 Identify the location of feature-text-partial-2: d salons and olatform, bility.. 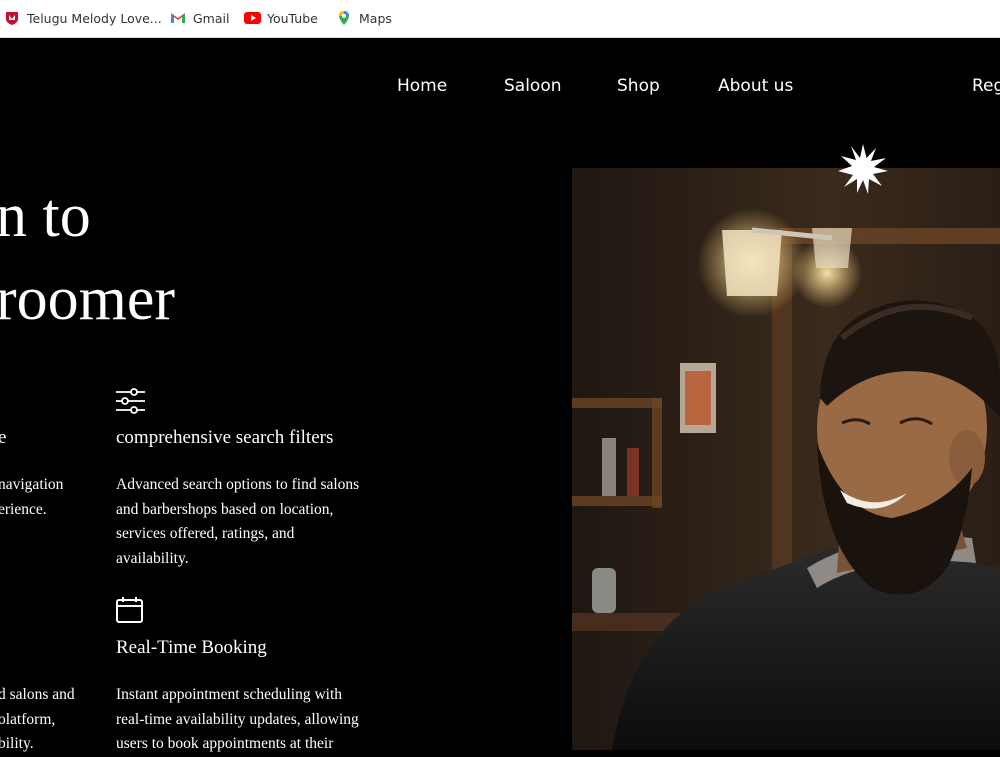
(37, 720).